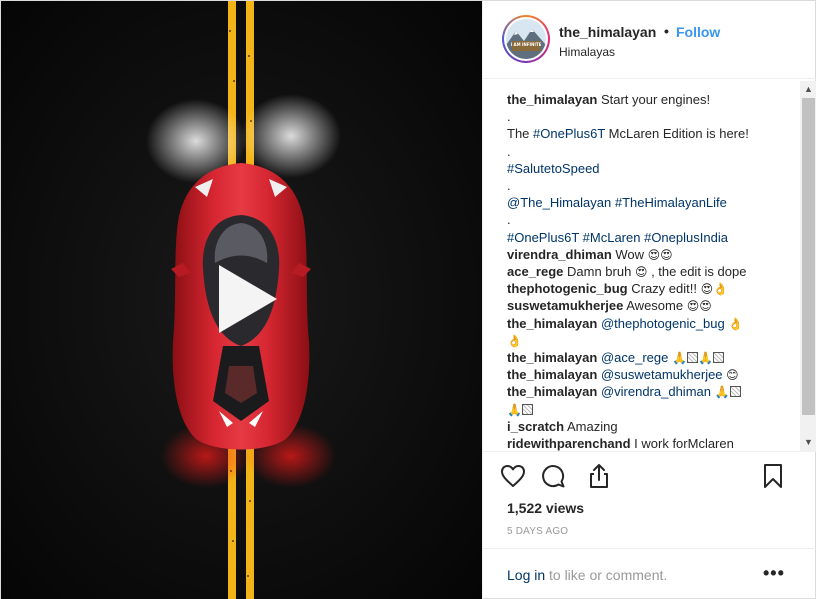  I want to click on post-location: Himalayas, so click(587, 52).